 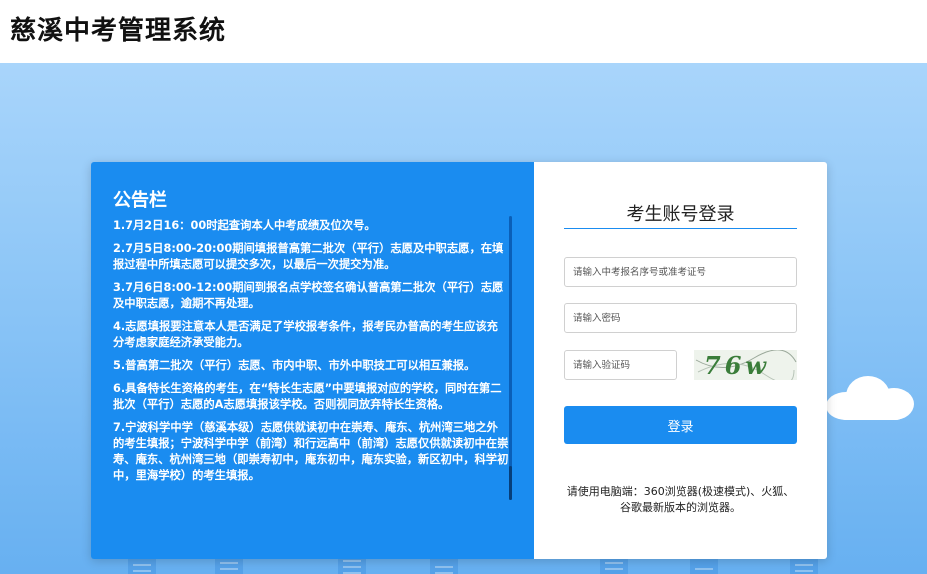 What do you see at coordinates (680, 228) in the screenshot?
I see `login-title-underline` at bounding box center [680, 228].